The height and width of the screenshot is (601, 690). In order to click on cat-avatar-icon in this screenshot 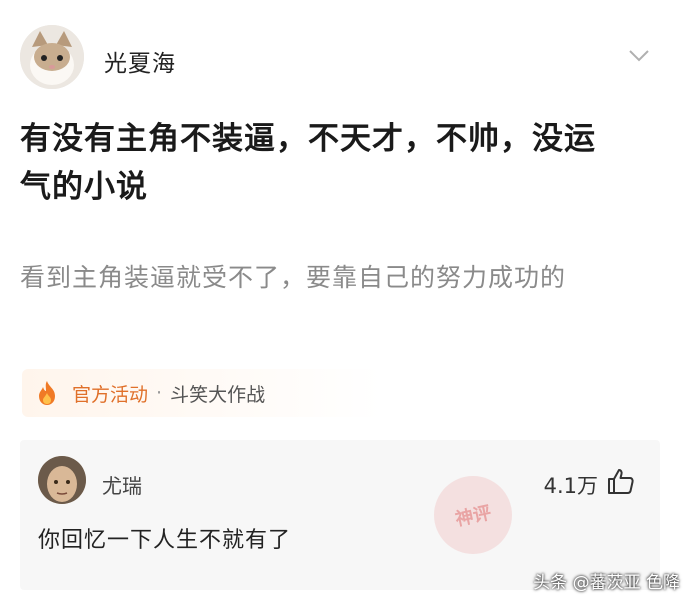, I will do `click(52, 57)`.